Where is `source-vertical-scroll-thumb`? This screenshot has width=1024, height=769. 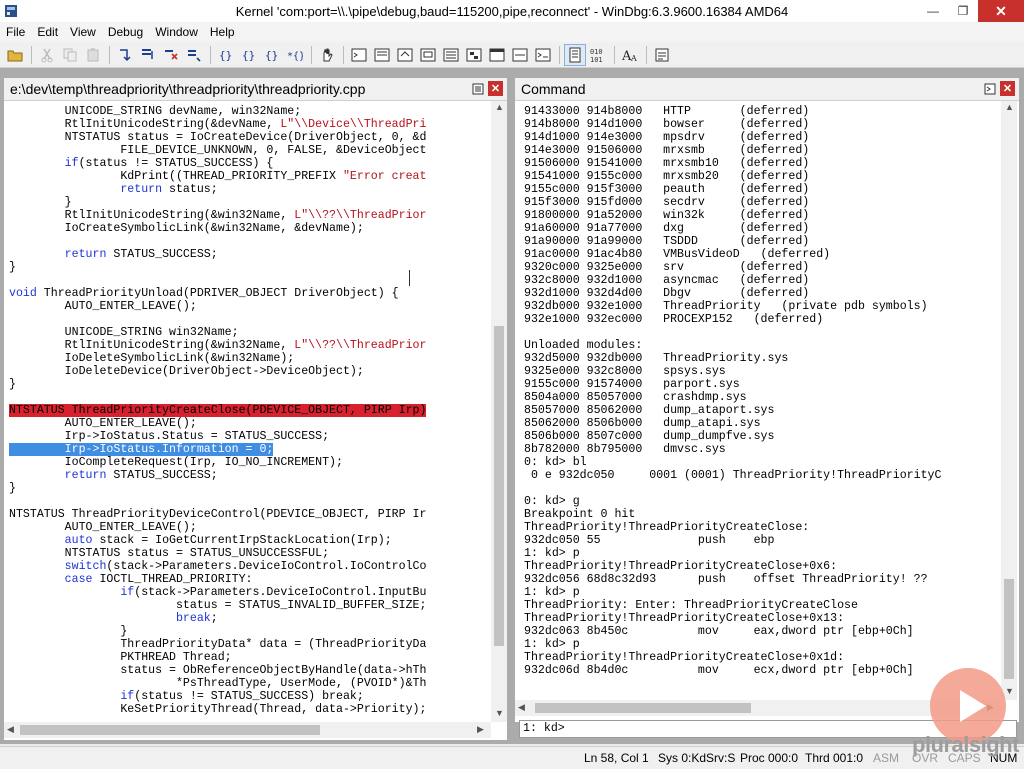
source-vertical-scroll-thumb is located at coordinates (499, 486).